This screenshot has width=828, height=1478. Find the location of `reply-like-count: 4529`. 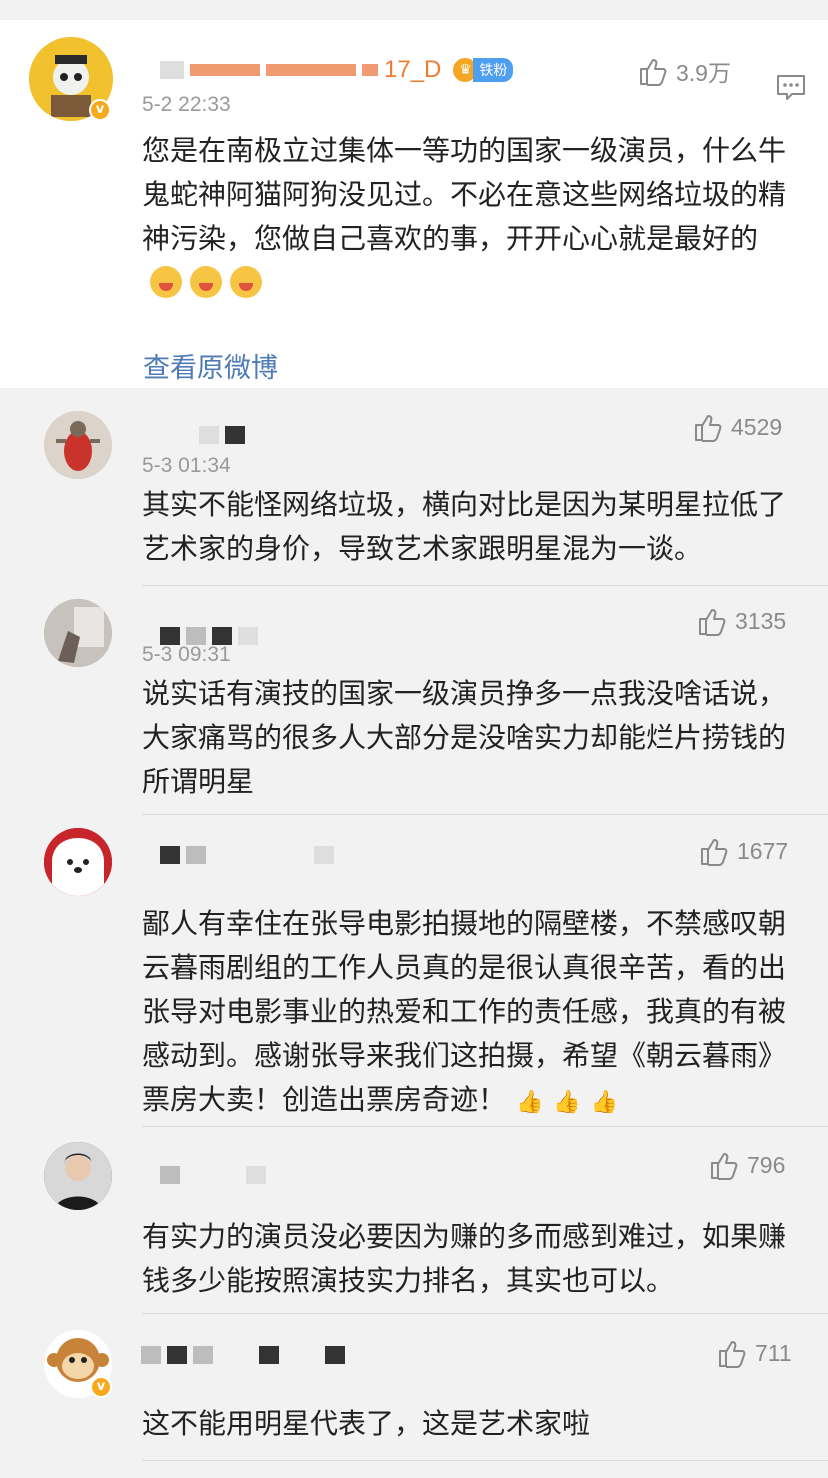

reply-like-count: 4529 is located at coordinates (757, 426).